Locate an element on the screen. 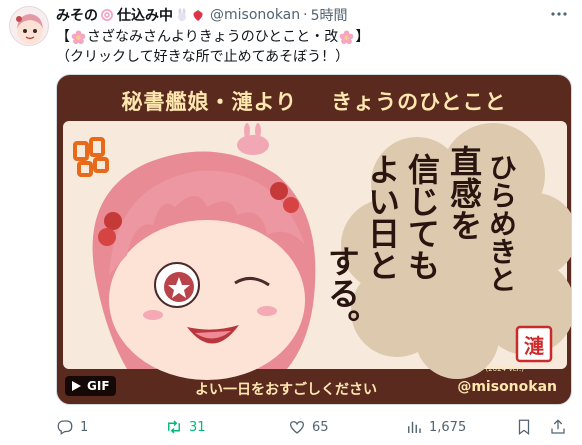 This screenshot has height=445, width=582. like-count: 65 is located at coordinates (320, 427).